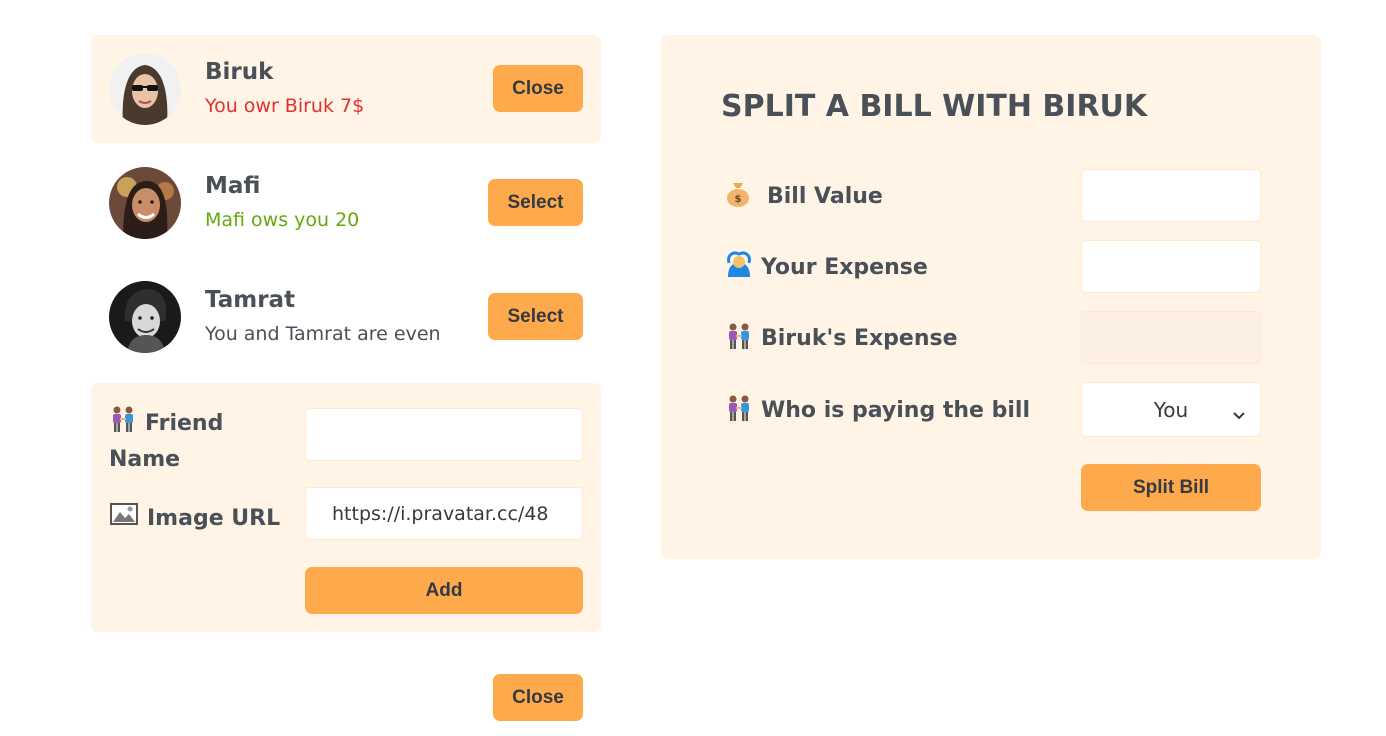 This screenshot has height=736, width=1386. Describe the element at coordinates (323, 334) in the screenshot. I see `friend-balance-status: You and Tamrat are even` at that location.